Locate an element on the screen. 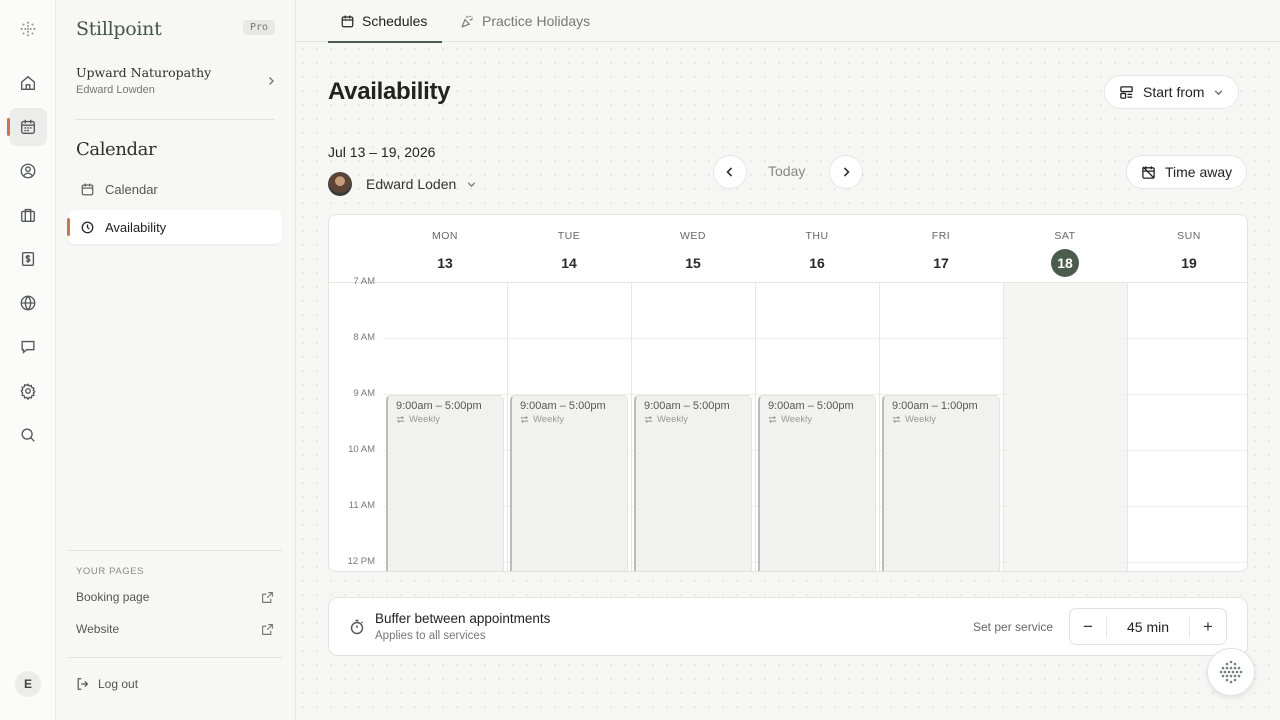  hour-label: 9 AM is located at coordinates (364, 393).